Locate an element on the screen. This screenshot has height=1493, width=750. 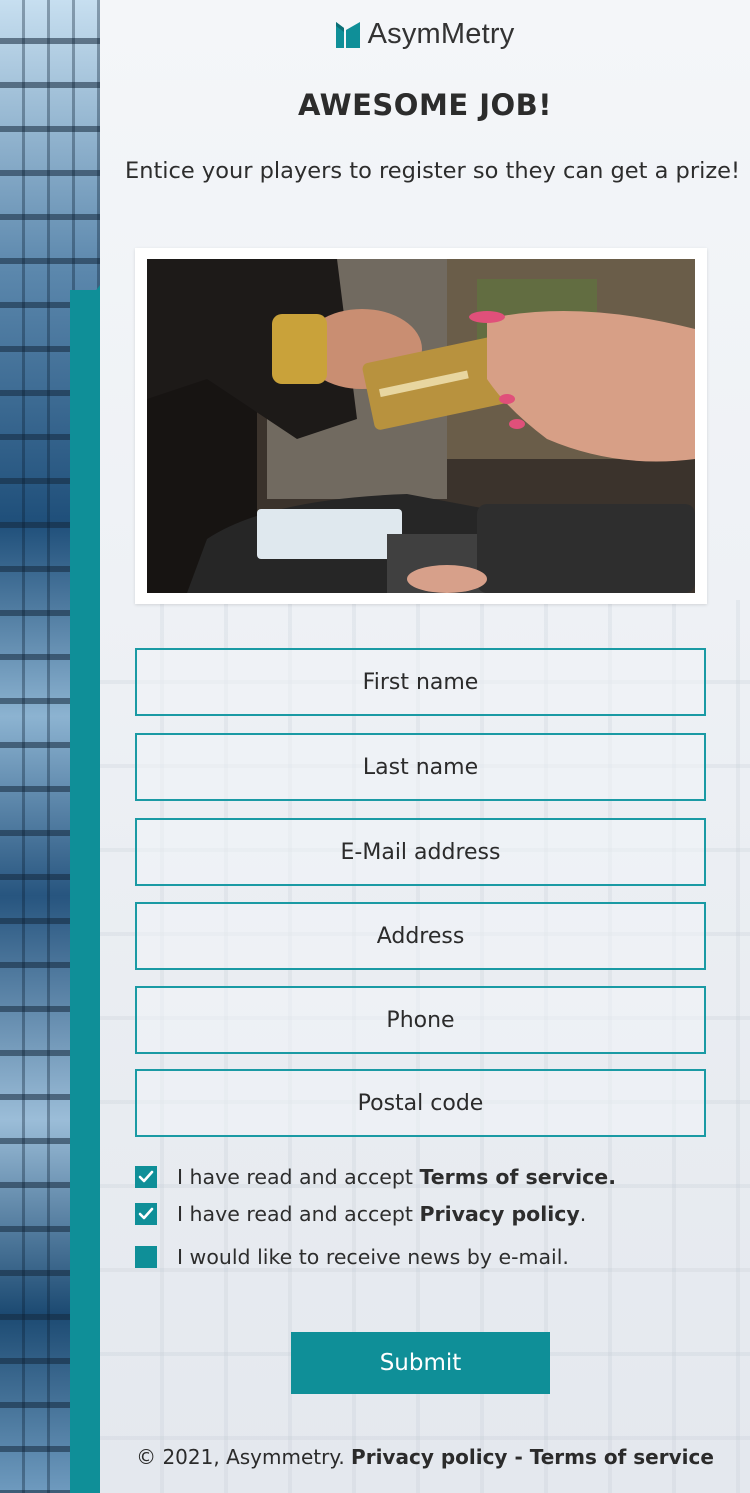
newsletter-checkbox is located at coordinates (146, 1257).